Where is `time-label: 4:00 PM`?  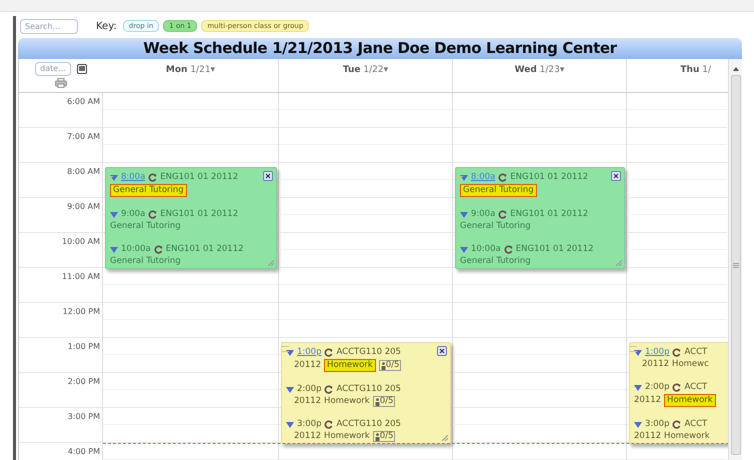 time-label: 4:00 PM is located at coordinates (84, 452).